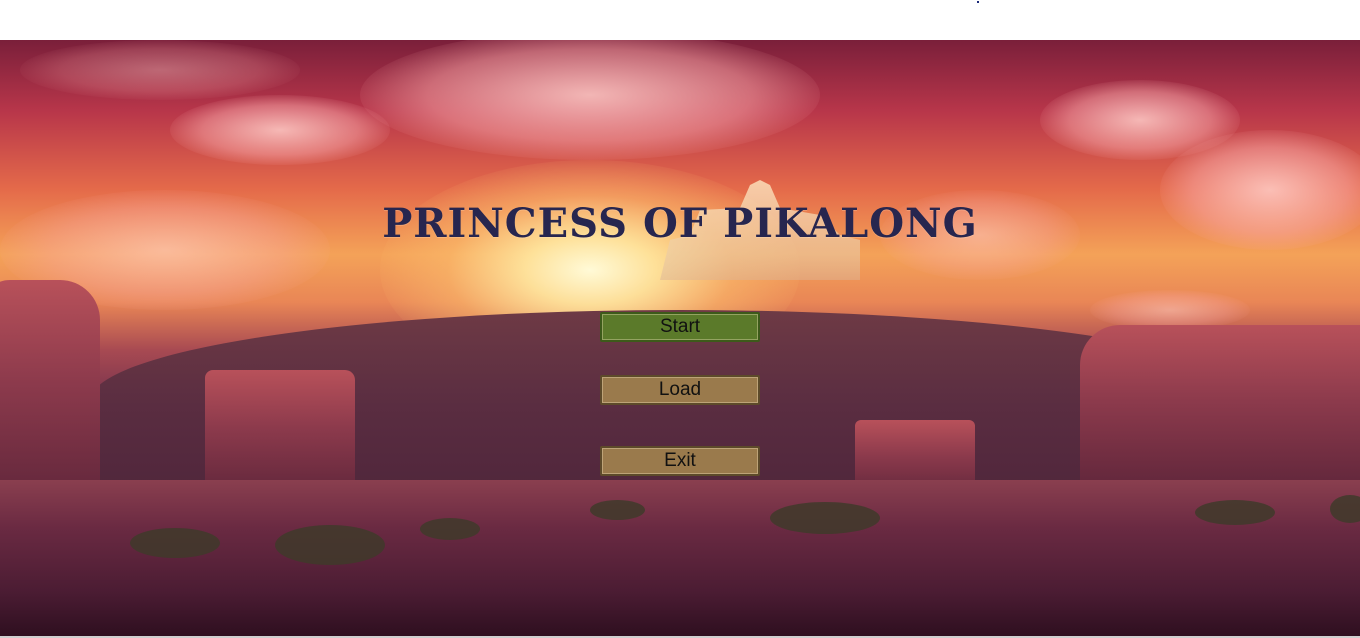 This screenshot has height=638, width=1360. What do you see at coordinates (680, 327) in the screenshot?
I see `start-button: Start` at bounding box center [680, 327].